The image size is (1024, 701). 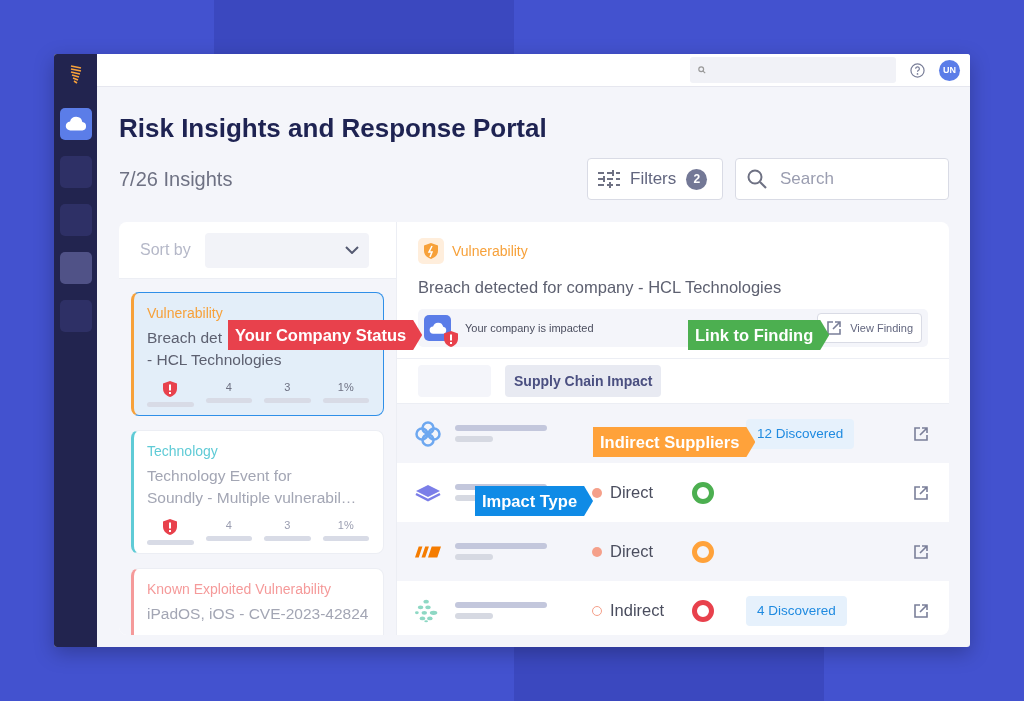 What do you see at coordinates (793, 70) in the screenshot?
I see `search-field` at bounding box center [793, 70].